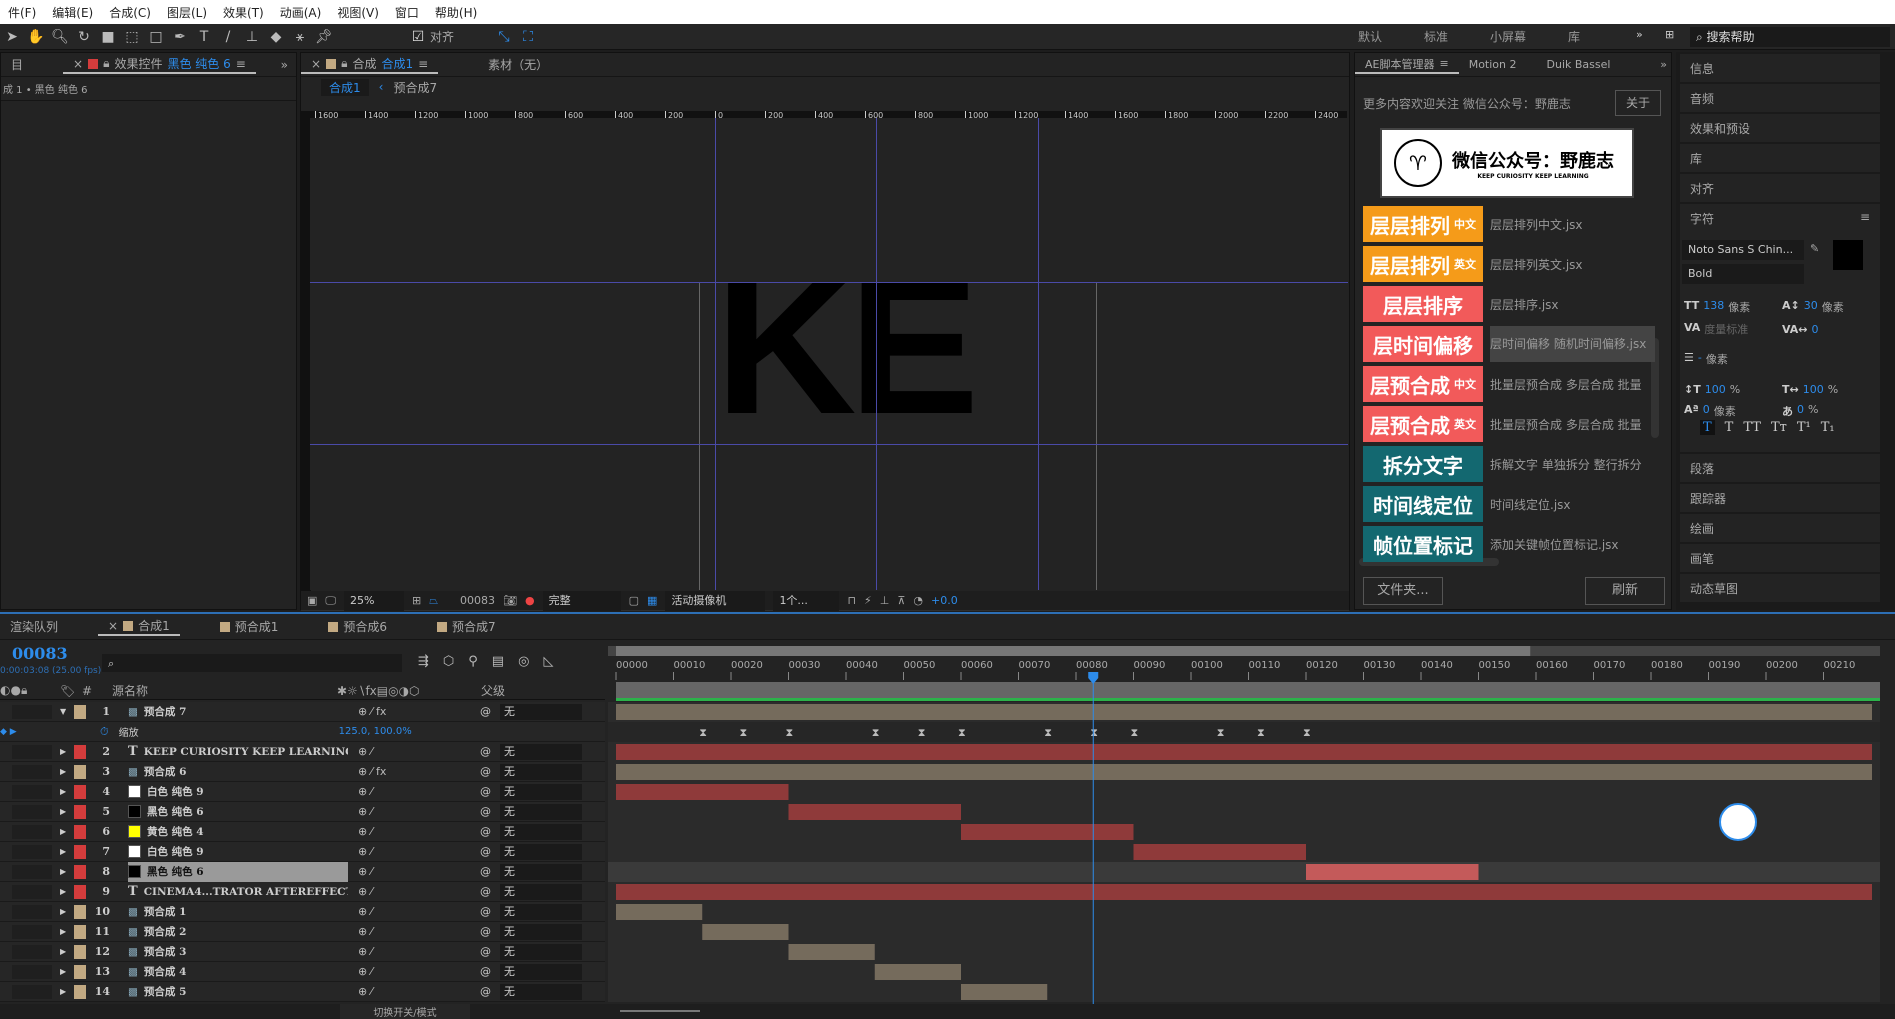 This screenshot has height=1019, width=1895. I want to click on script-button: 层时间偏移, so click(1423, 344).